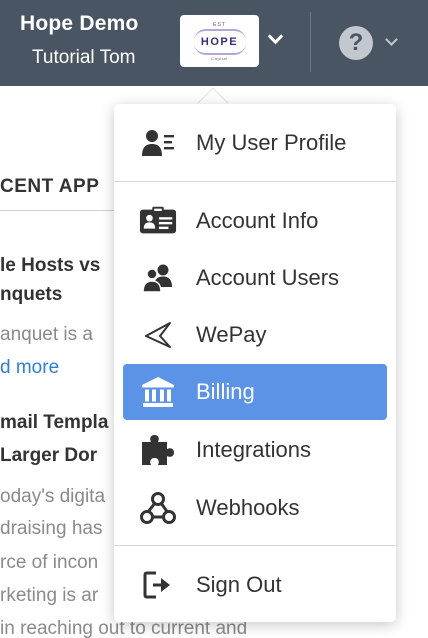  Describe the element at coordinates (158, 585) in the screenshot. I see `sign-out-icon` at that location.